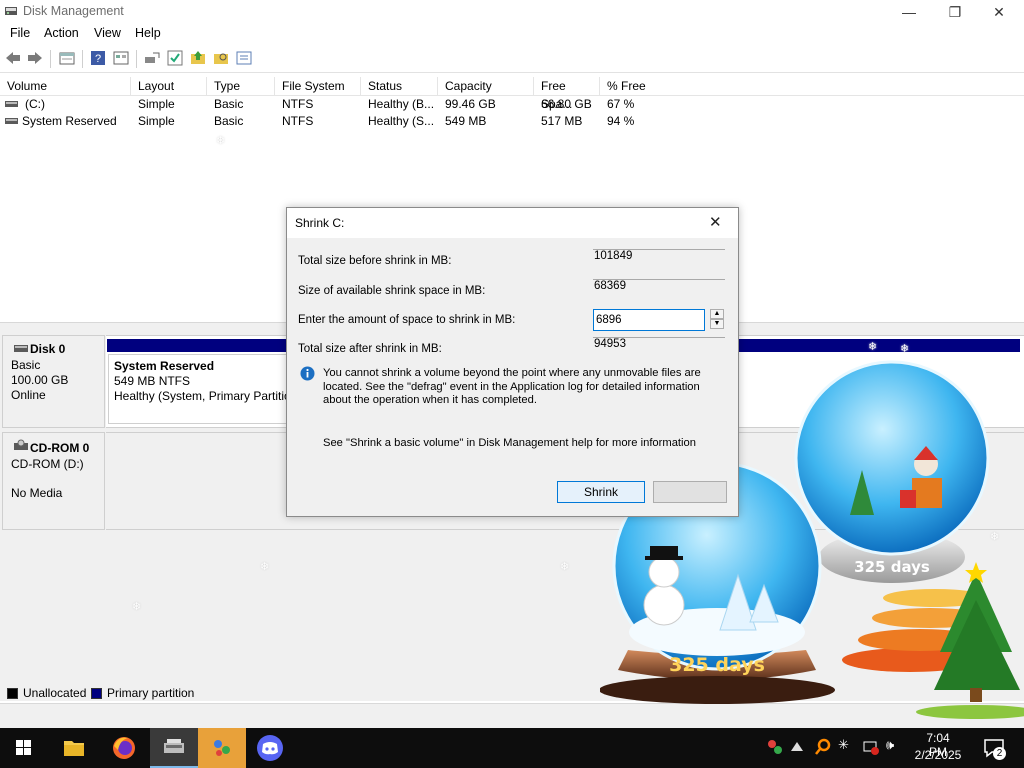 Image resolution: width=1024 pixels, height=768 pixels. What do you see at coordinates (999, 12) in the screenshot?
I see `close-button: ✕` at bounding box center [999, 12].